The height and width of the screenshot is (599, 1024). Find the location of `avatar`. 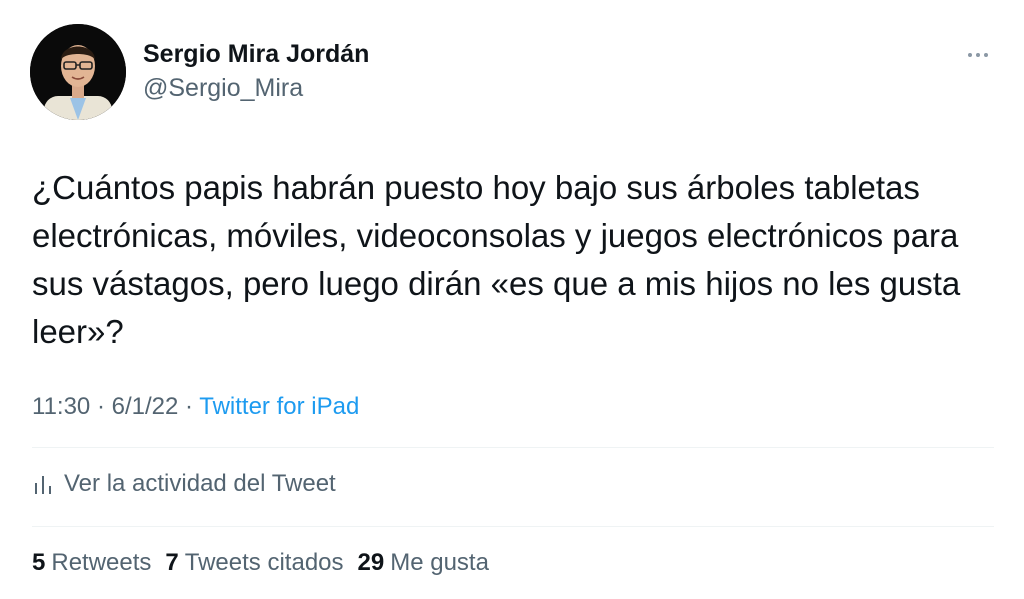

avatar is located at coordinates (78, 72).